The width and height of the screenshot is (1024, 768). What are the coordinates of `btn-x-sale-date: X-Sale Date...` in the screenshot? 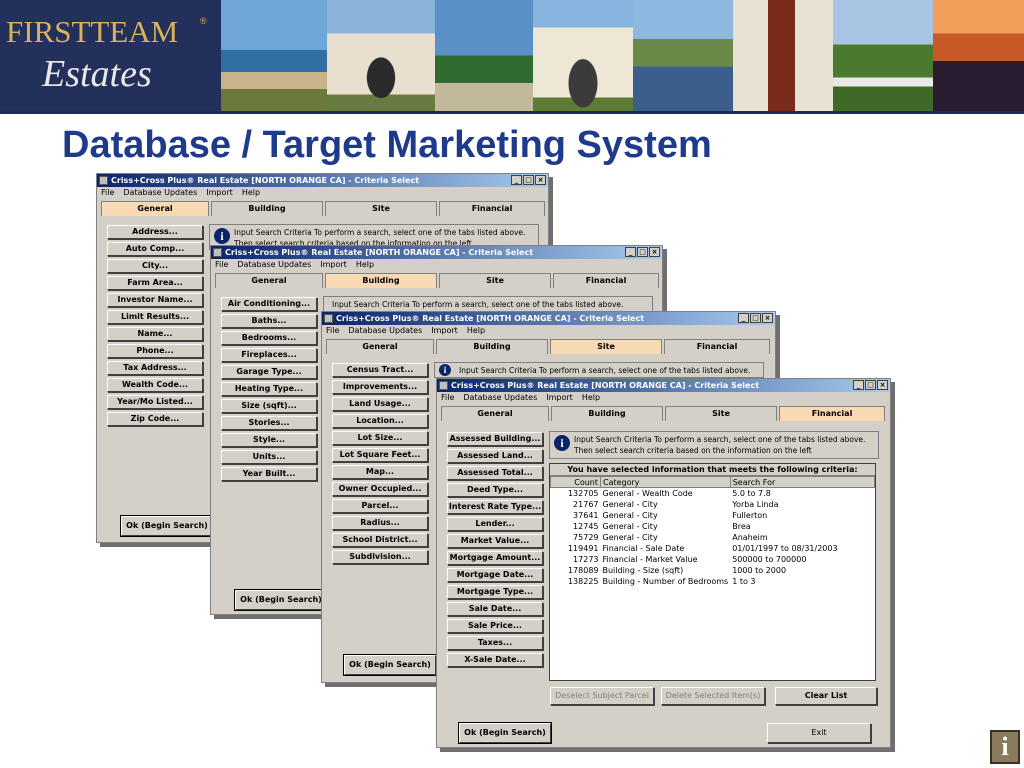 It's located at (495, 660).